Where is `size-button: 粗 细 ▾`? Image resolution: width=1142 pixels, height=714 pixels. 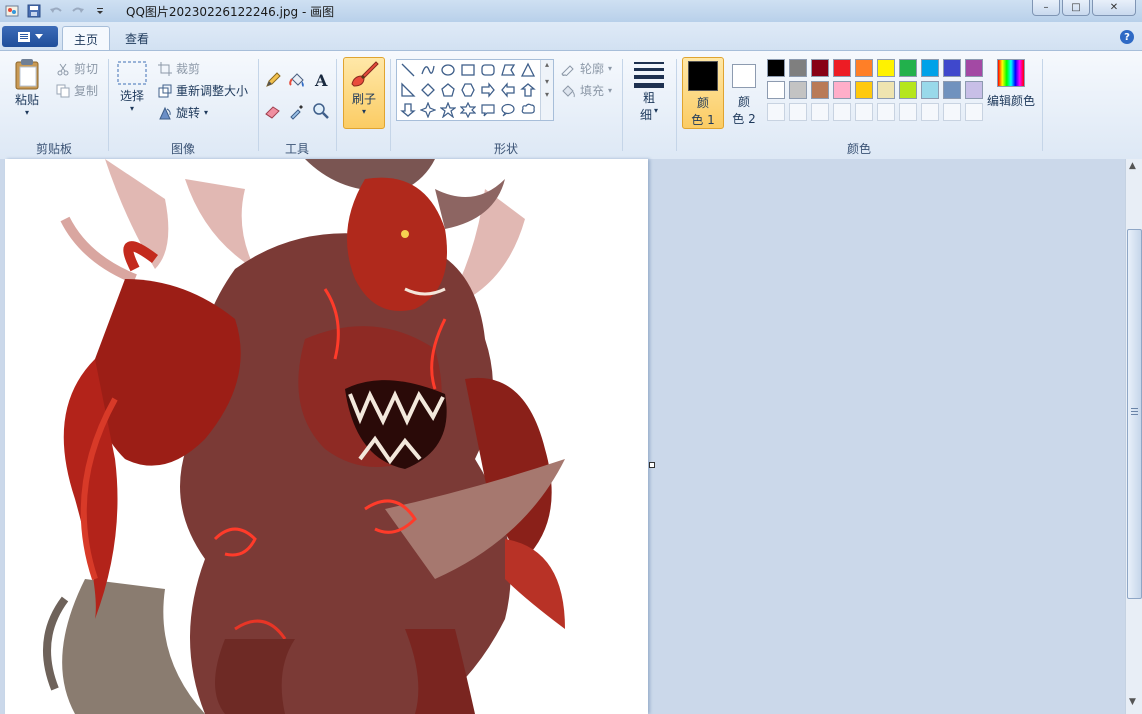 size-button: 粗 细 ▾ is located at coordinates (649, 91).